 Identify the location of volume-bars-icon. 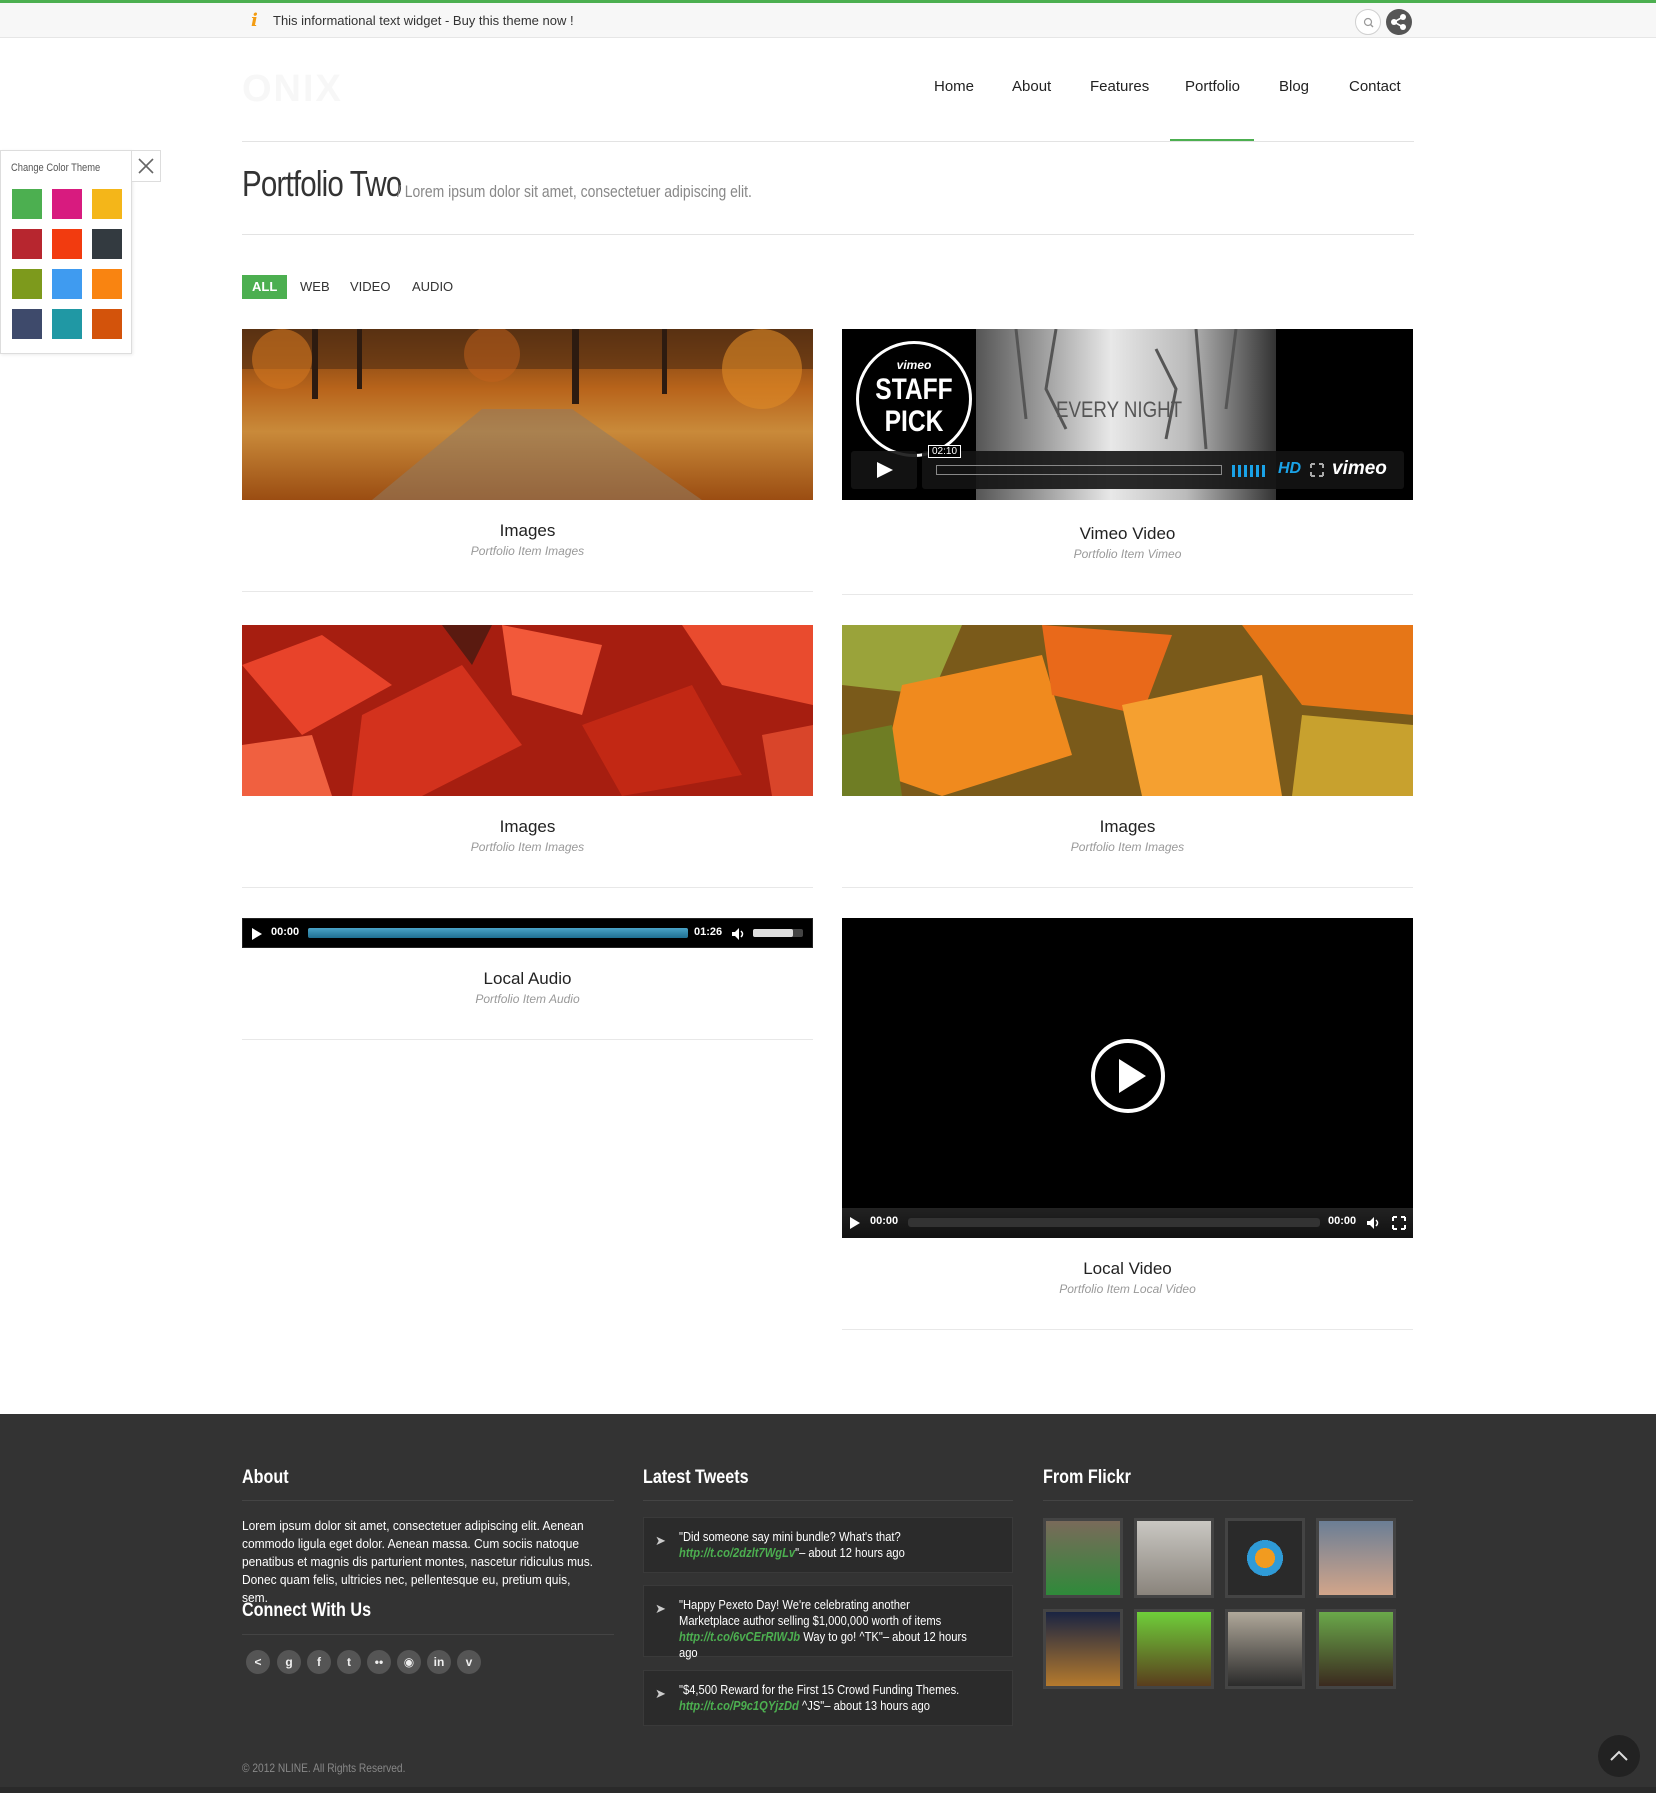
(1252, 470).